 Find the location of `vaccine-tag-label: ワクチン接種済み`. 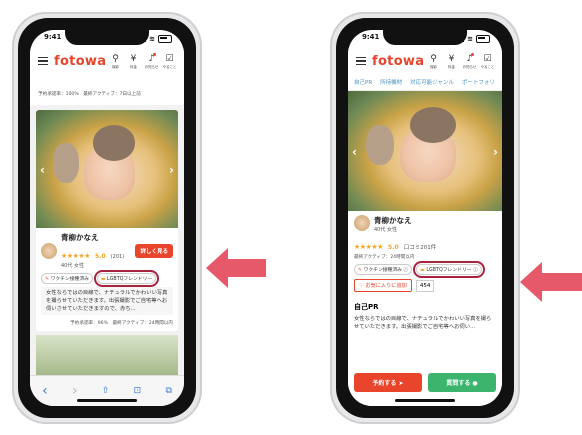

vaccine-tag-label: ワクチン接種済み is located at coordinates (69, 279).